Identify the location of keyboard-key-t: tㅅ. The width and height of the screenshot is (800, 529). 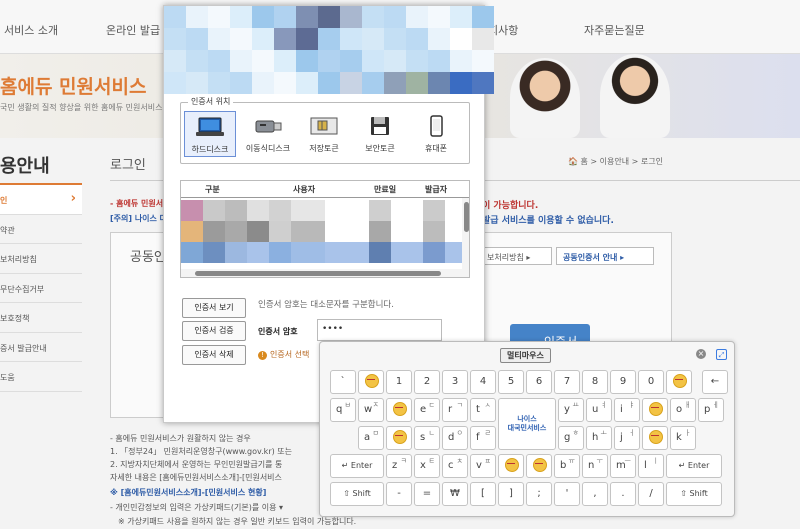
(483, 410).